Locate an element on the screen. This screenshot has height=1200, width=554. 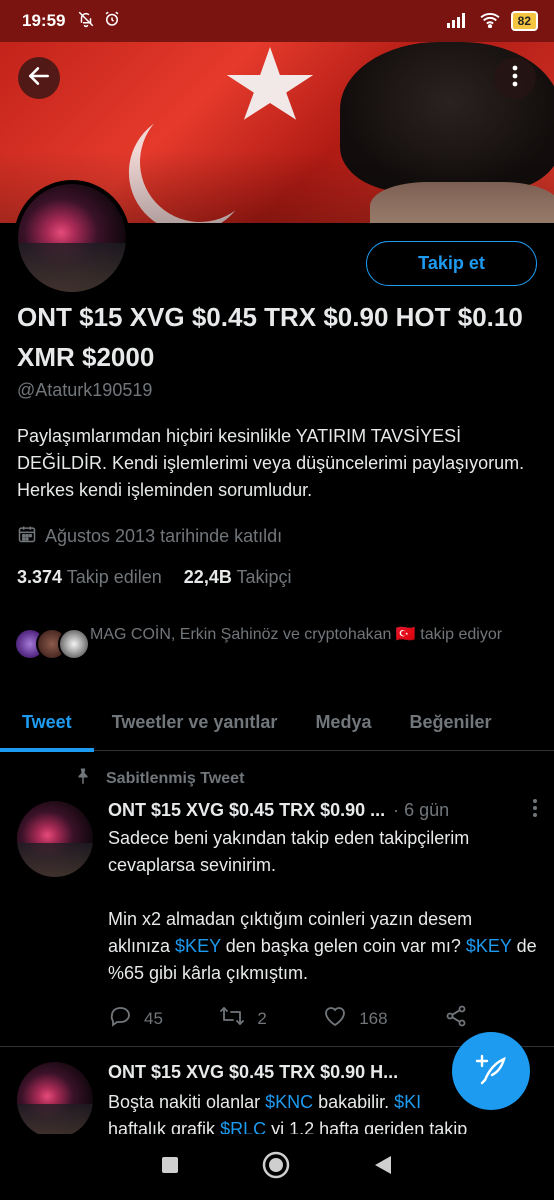
joined-date: Ağustos 2013 tarihinde katıldı is located at coordinates (149, 536).